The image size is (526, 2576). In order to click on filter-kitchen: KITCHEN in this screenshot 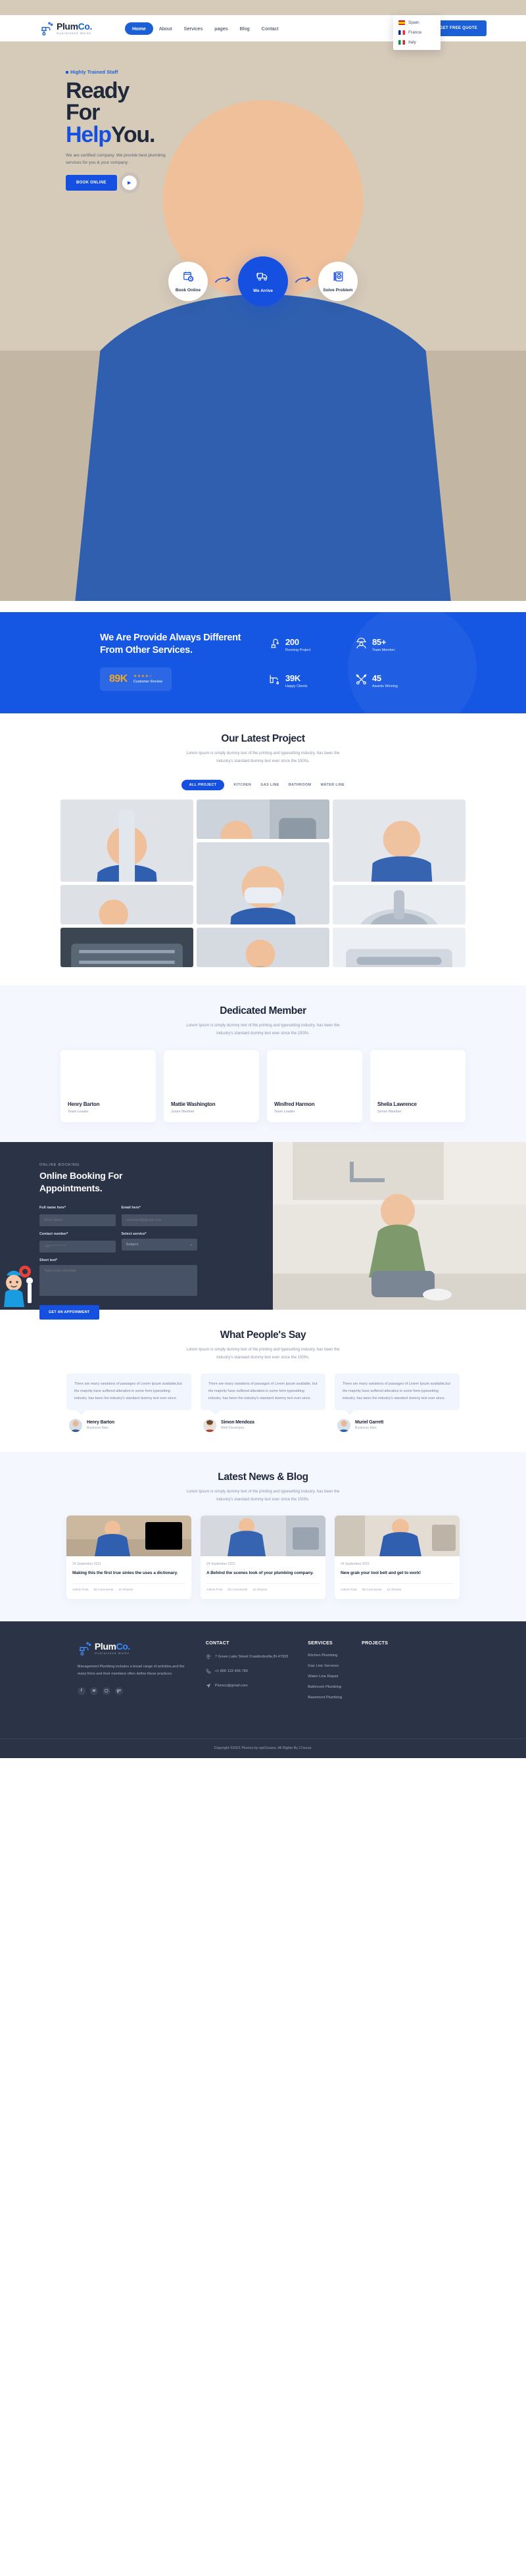, I will do `click(242, 785)`.